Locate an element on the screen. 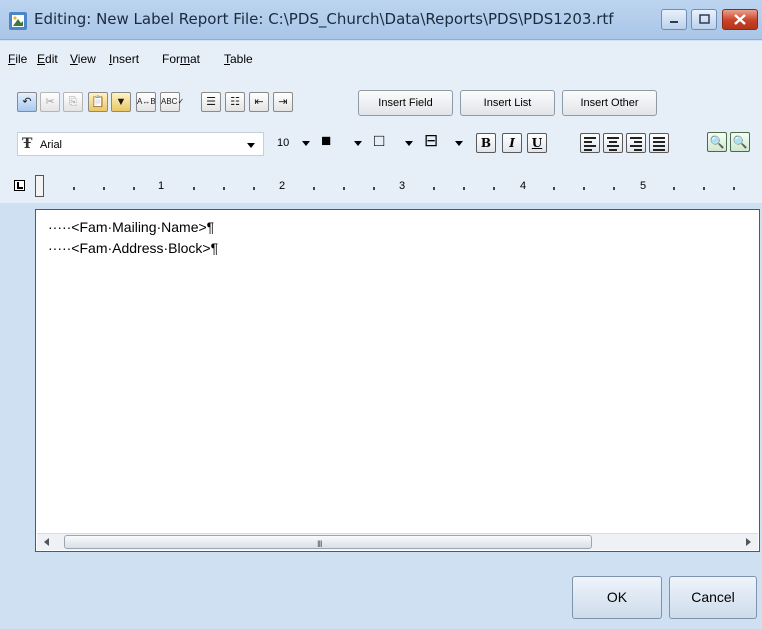 Image resolution: width=762 pixels, height=629 pixels. close-icon is located at coordinates (740, 19).